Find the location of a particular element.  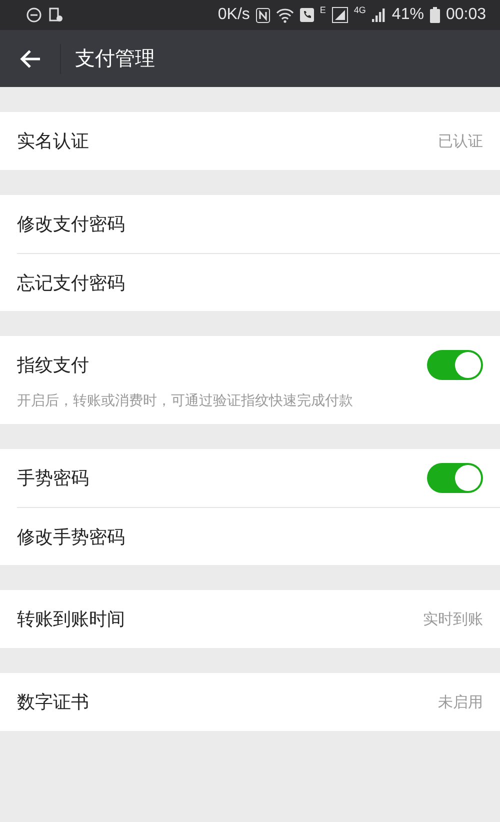

device-settings-icon is located at coordinates (56, 15).